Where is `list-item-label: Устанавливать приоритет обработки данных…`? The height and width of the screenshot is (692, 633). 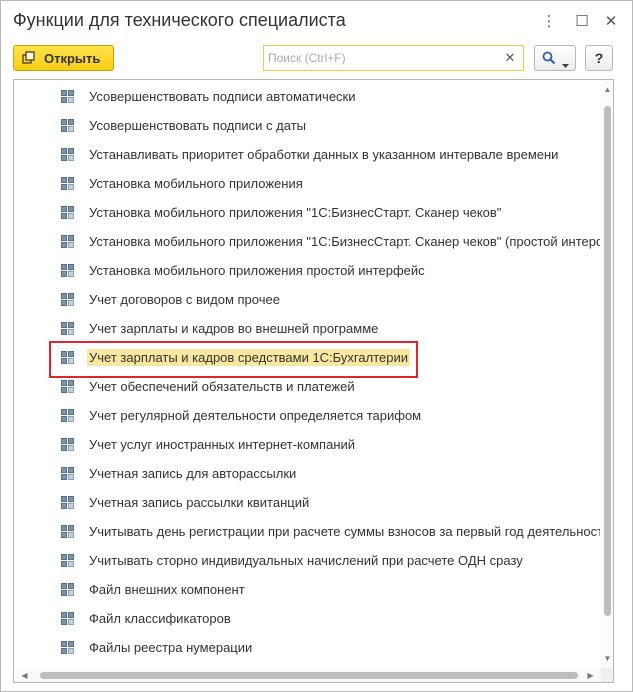
list-item-label: Устанавливать приоритет обработки данных… is located at coordinates (324, 154).